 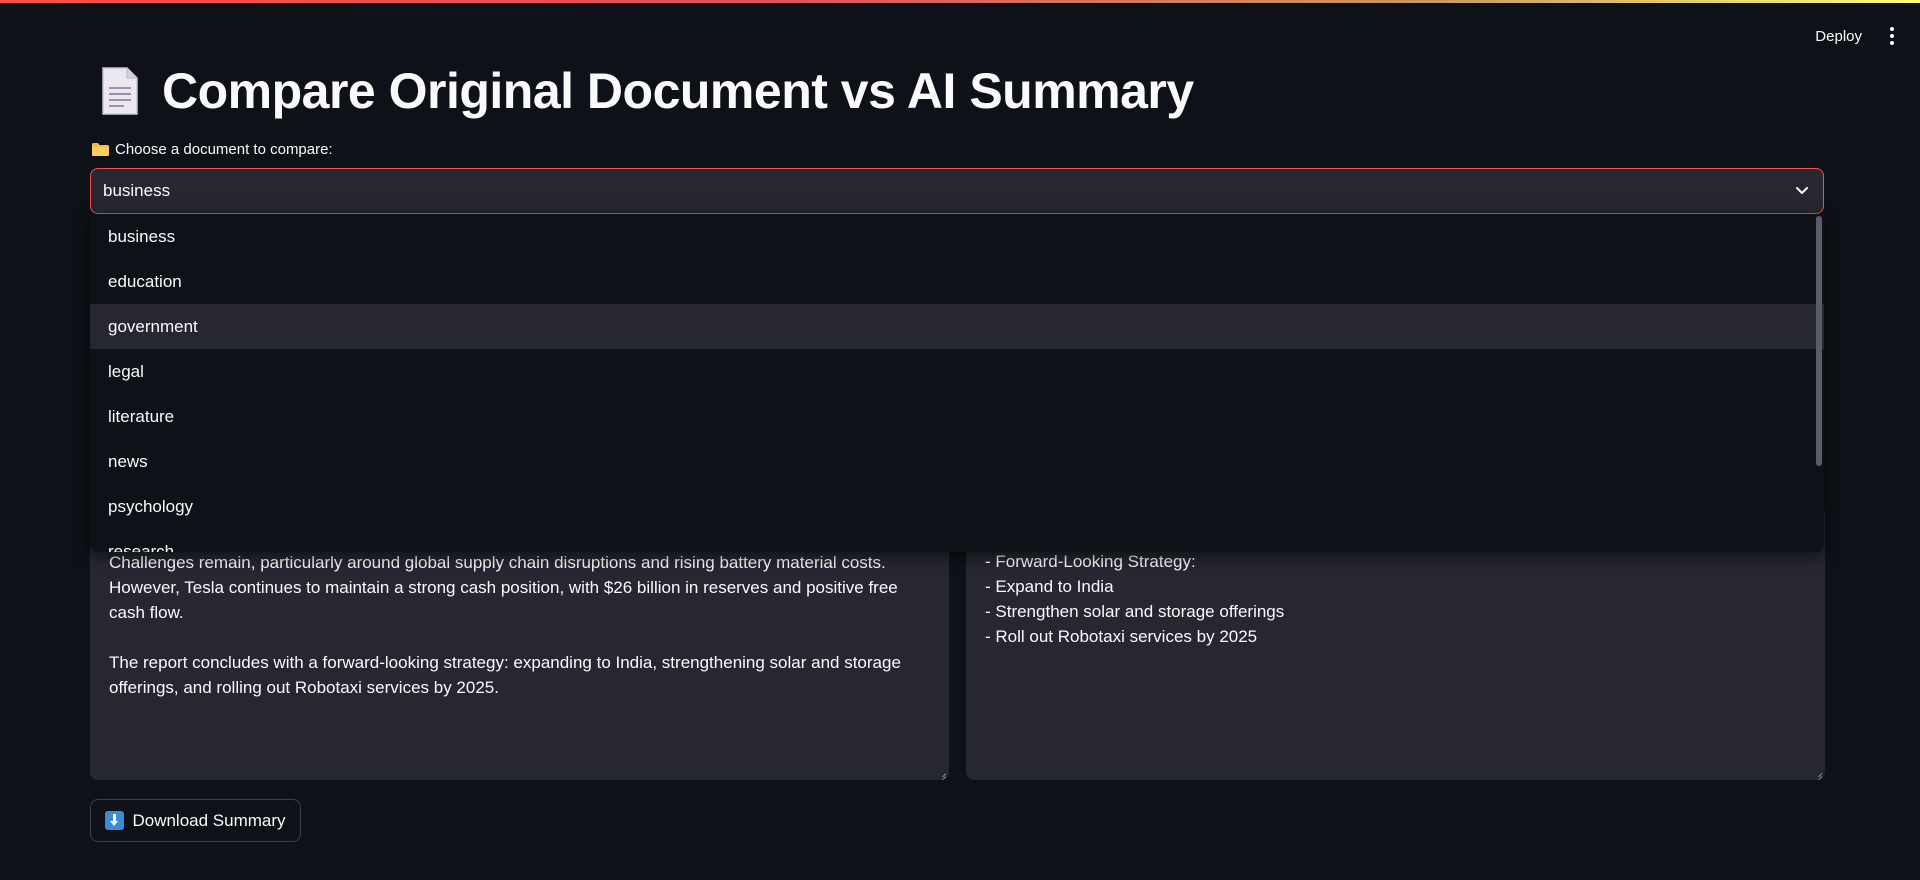 What do you see at coordinates (957, 326) in the screenshot?
I see `dropdown-option-government: government` at bounding box center [957, 326].